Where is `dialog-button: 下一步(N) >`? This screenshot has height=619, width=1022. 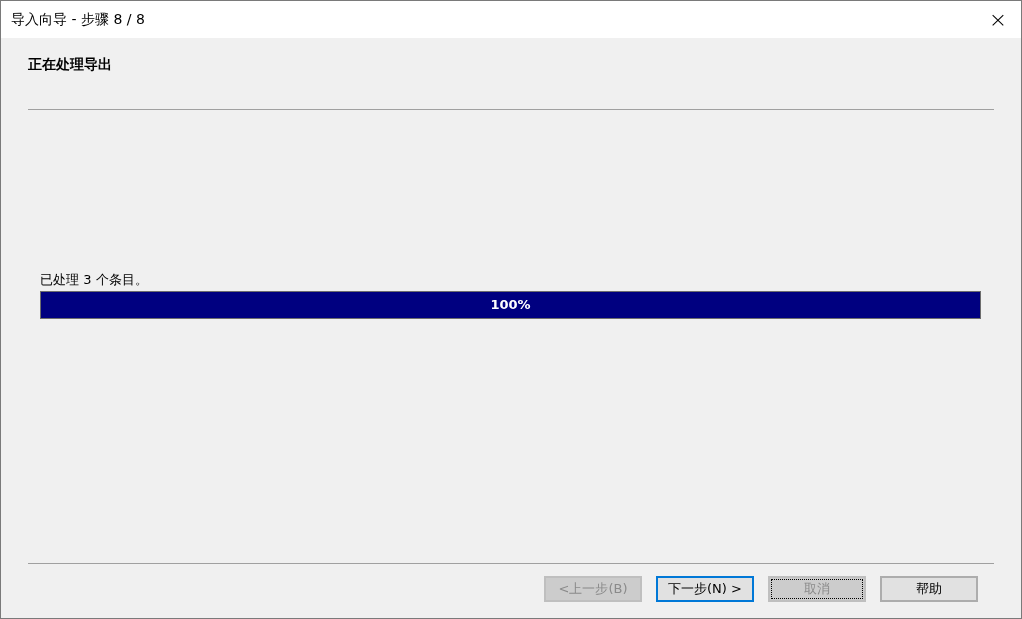
dialog-button: 下一步(N) > is located at coordinates (705, 589).